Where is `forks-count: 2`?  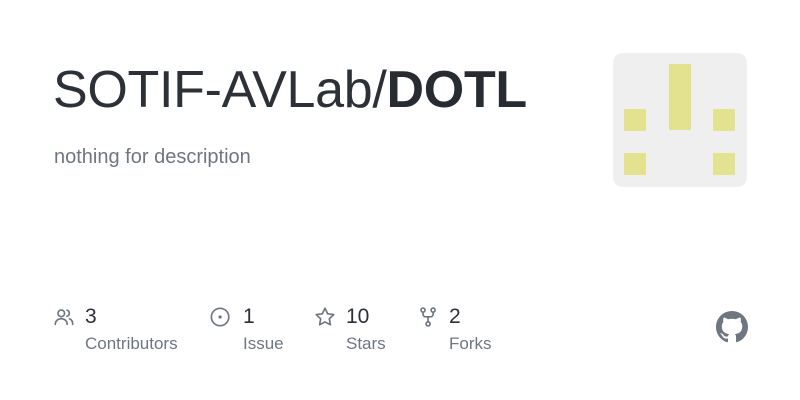
forks-count: 2 is located at coordinates (455, 316).